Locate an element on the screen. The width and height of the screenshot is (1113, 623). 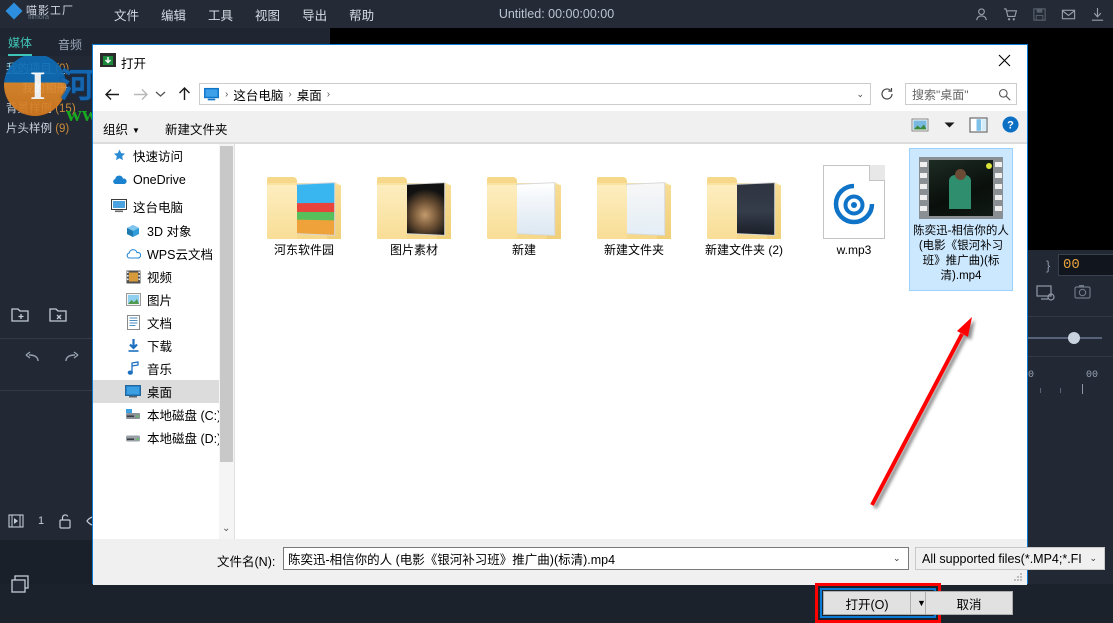
list-item: 新建文件夹 (2) is located at coordinates (744, 206).